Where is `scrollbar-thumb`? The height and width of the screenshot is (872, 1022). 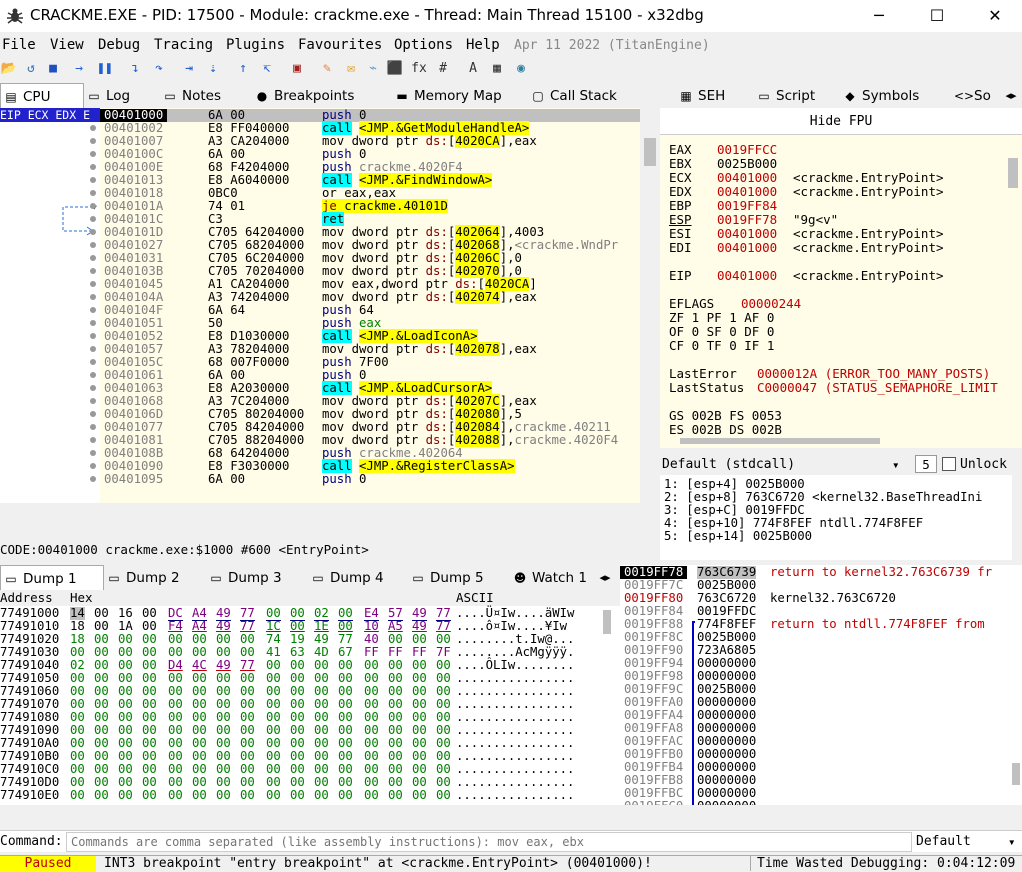
scrollbar-thumb is located at coordinates (650, 152).